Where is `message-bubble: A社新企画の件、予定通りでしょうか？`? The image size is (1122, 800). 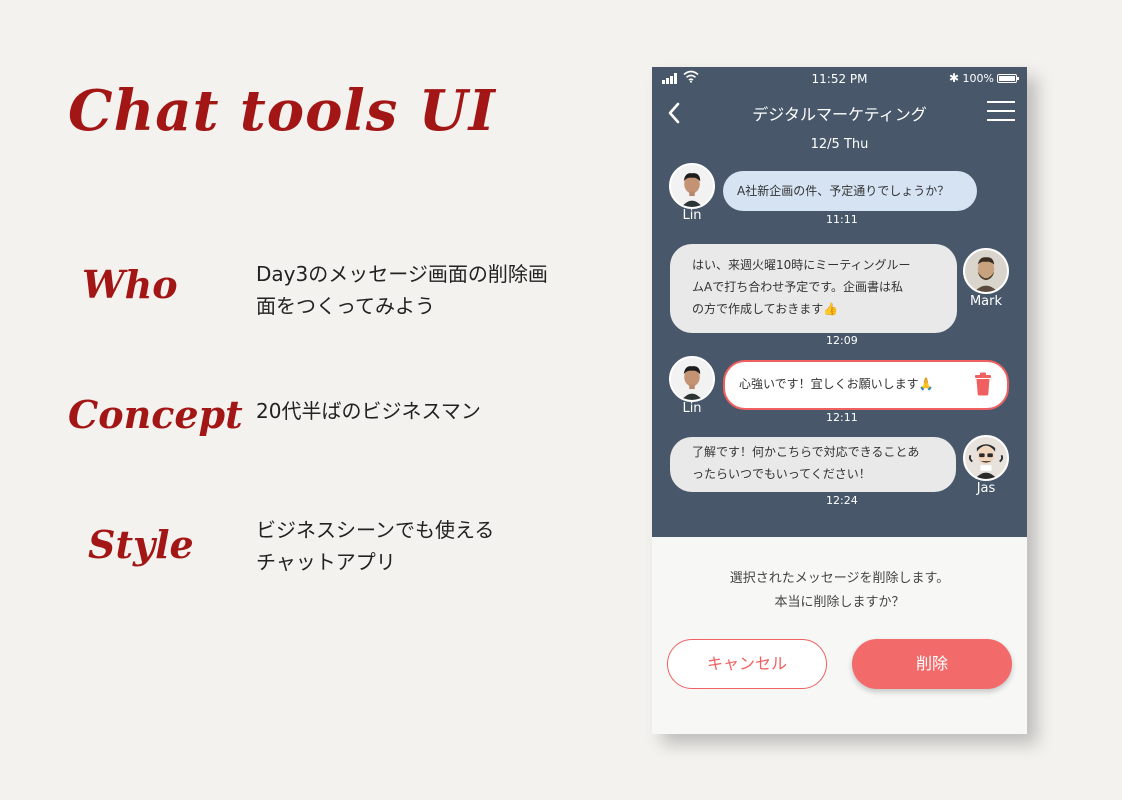 message-bubble: A社新企画の件、予定通りでしょうか？ is located at coordinates (850, 191).